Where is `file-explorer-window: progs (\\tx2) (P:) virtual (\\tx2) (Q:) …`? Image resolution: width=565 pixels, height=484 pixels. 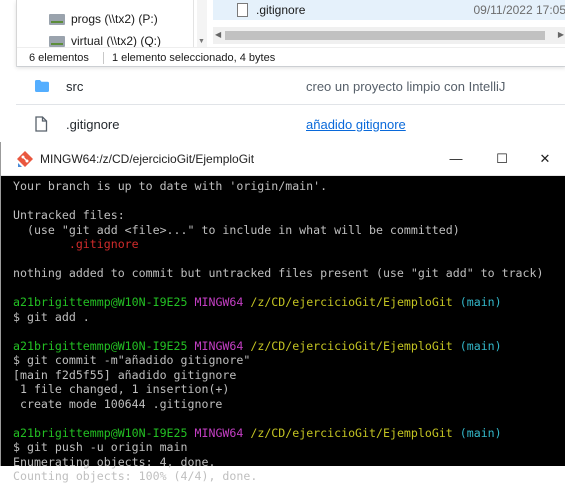 file-explorer-window: progs (\\tx2) (P:) virtual (\\tx2) (Q:) … is located at coordinates (290, 33).